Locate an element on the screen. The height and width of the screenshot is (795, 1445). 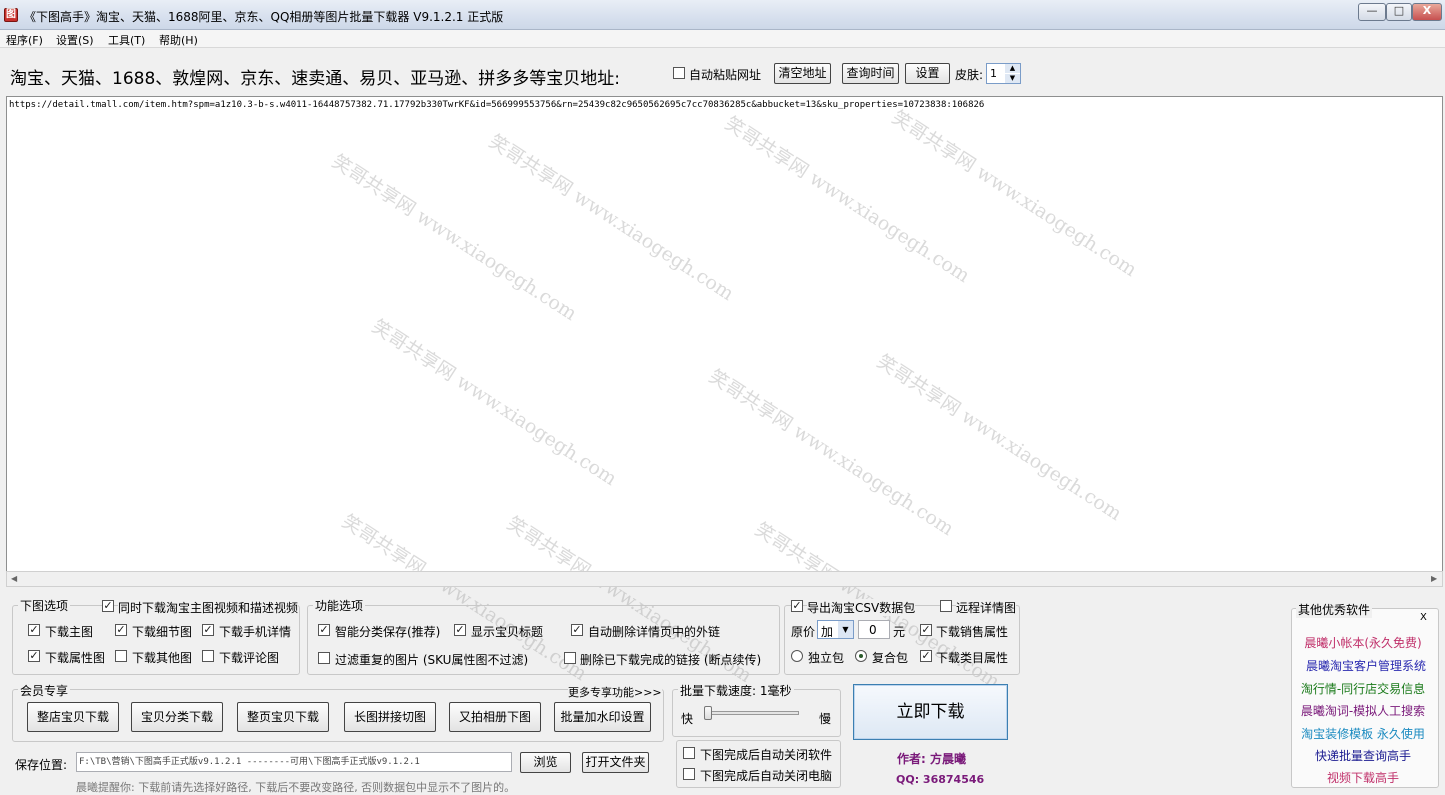
combined-package-radio is located at coordinates (861, 656).